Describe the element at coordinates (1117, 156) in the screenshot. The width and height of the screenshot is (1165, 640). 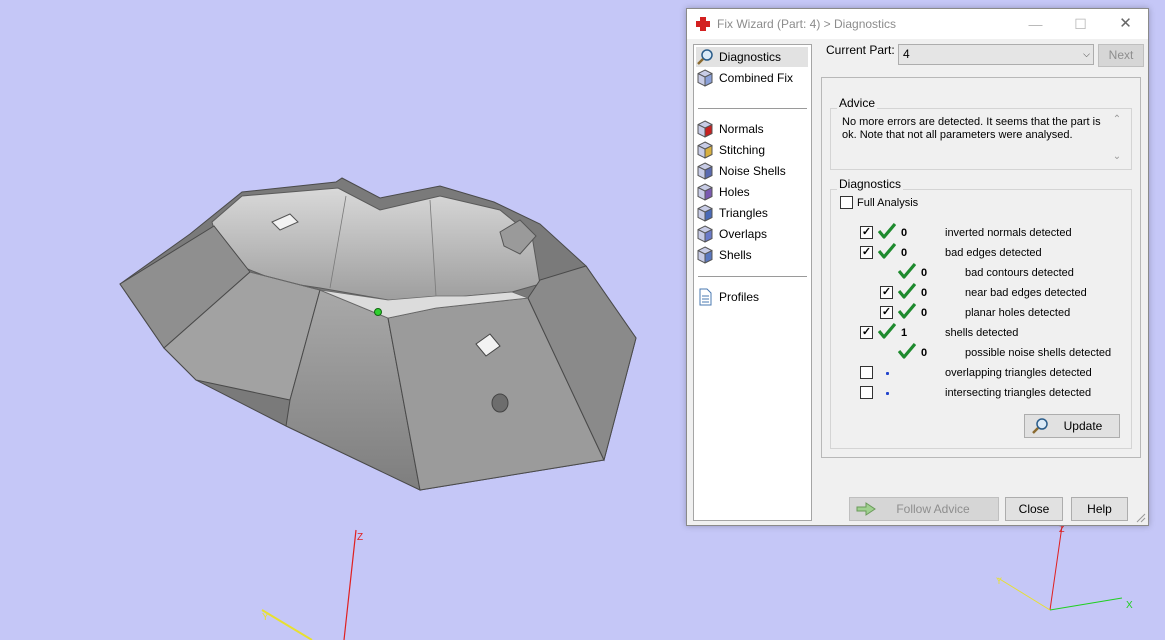
I see `scroll-down-icon: ⌄` at that location.